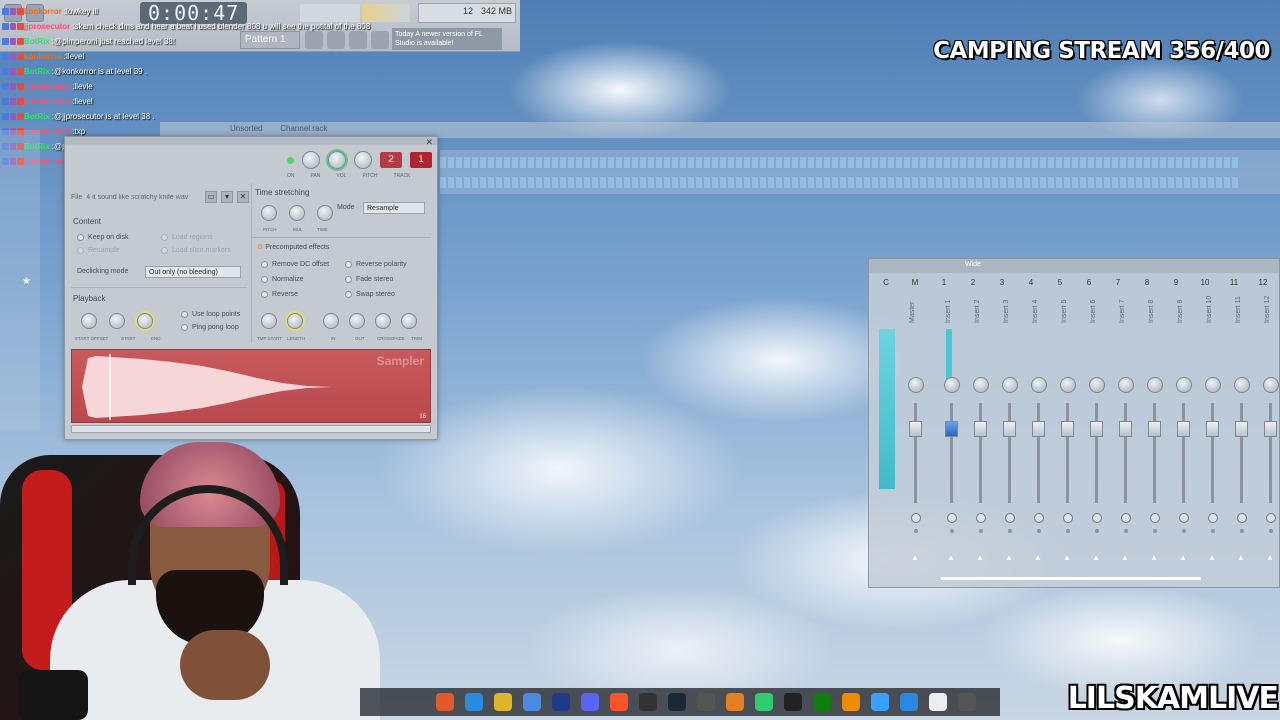  What do you see at coordinates (89, 321) in the screenshot?
I see `start-offset-knob` at bounding box center [89, 321].